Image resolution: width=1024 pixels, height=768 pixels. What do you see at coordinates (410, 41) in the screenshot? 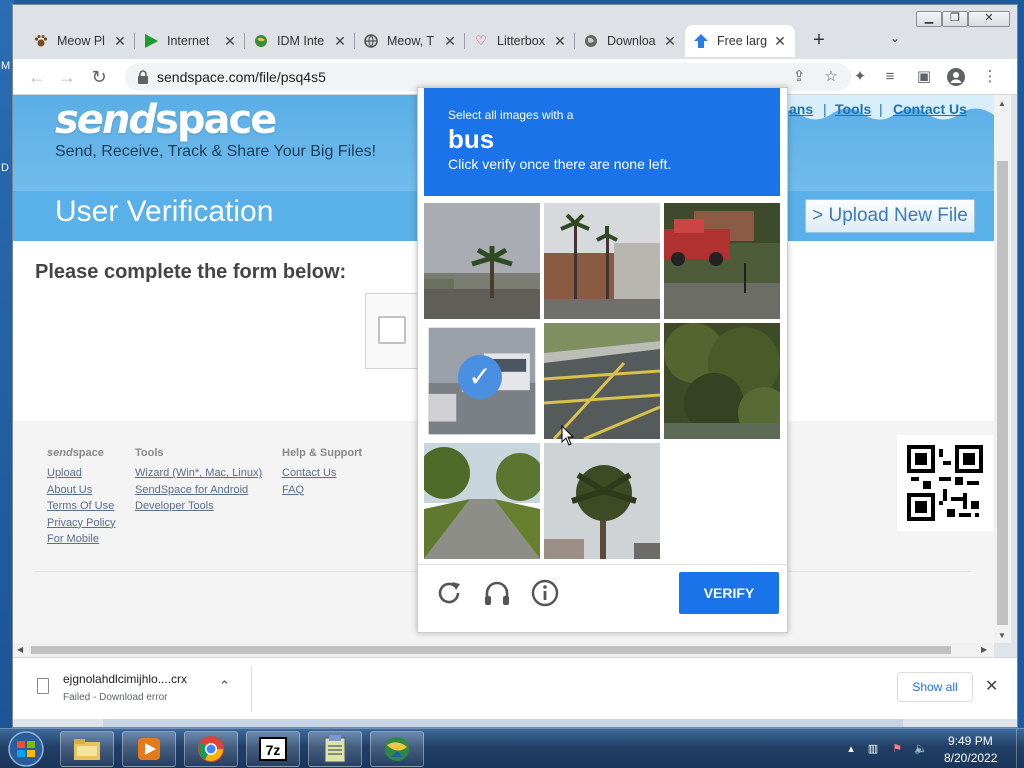
I see `tab-meow-t: Meow, T ✕` at bounding box center [410, 41].